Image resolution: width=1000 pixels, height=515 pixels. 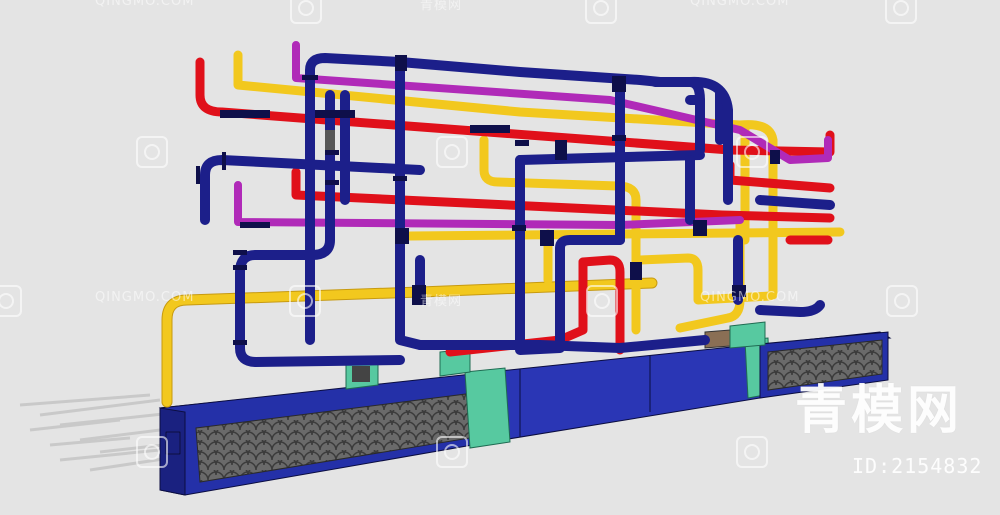 I want to click on brand-watermark: 青模网, so click(x=879, y=411).